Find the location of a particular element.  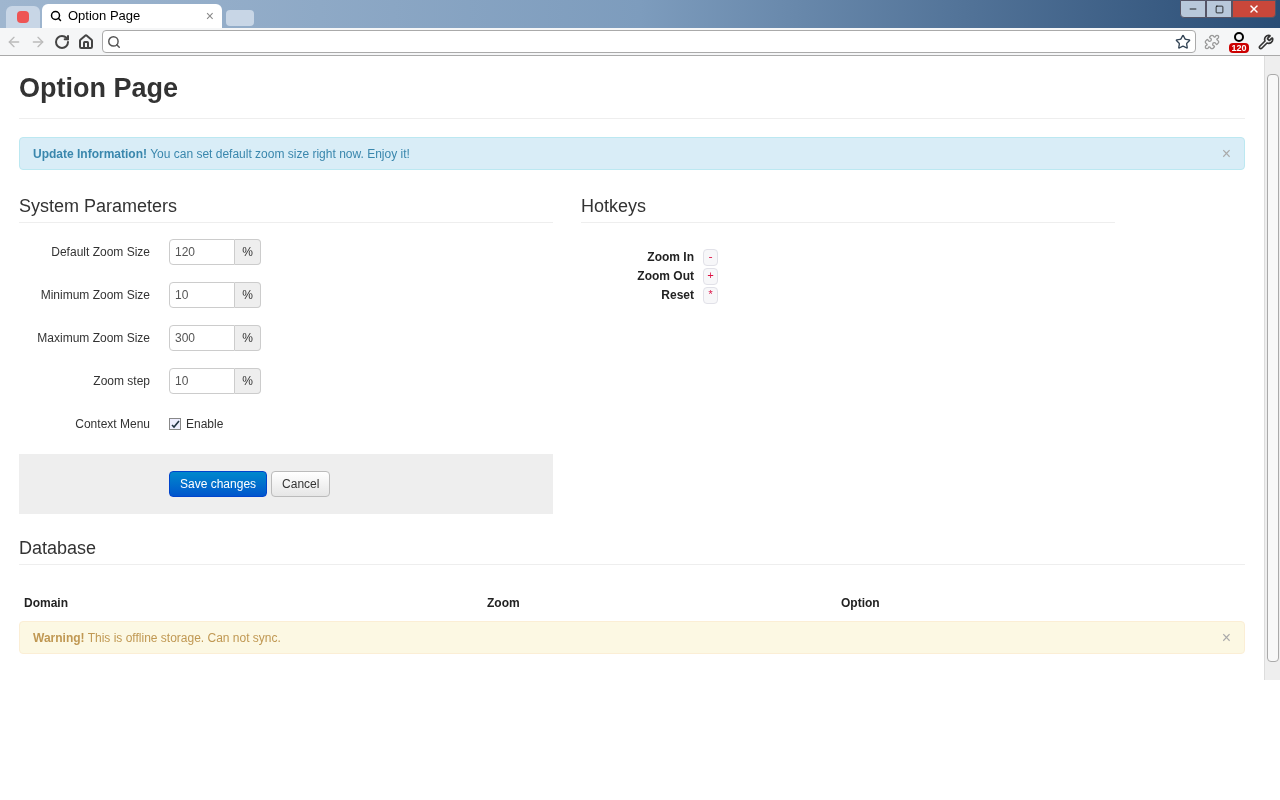

extension-badge: 120 is located at coordinates (1239, 47).